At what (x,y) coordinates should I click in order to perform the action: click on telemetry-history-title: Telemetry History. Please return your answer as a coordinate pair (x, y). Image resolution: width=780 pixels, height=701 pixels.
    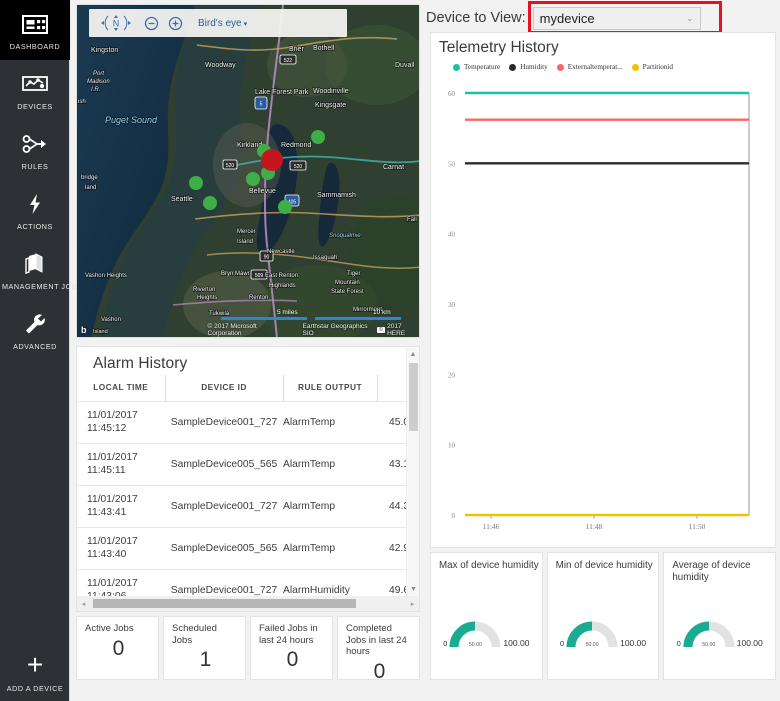
    Looking at the image, I should click on (499, 47).